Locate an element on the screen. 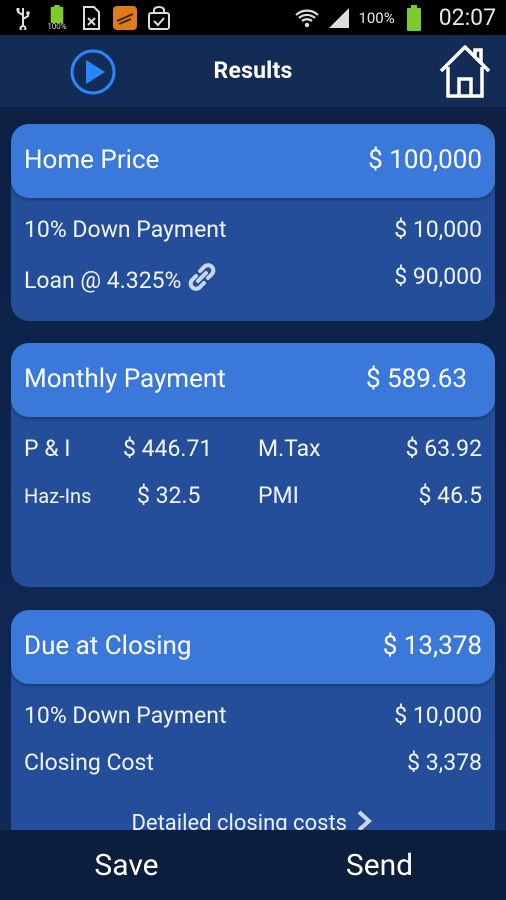 The image size is (506, 900). shopping-bag-icon is located at coordinates (159, 18).